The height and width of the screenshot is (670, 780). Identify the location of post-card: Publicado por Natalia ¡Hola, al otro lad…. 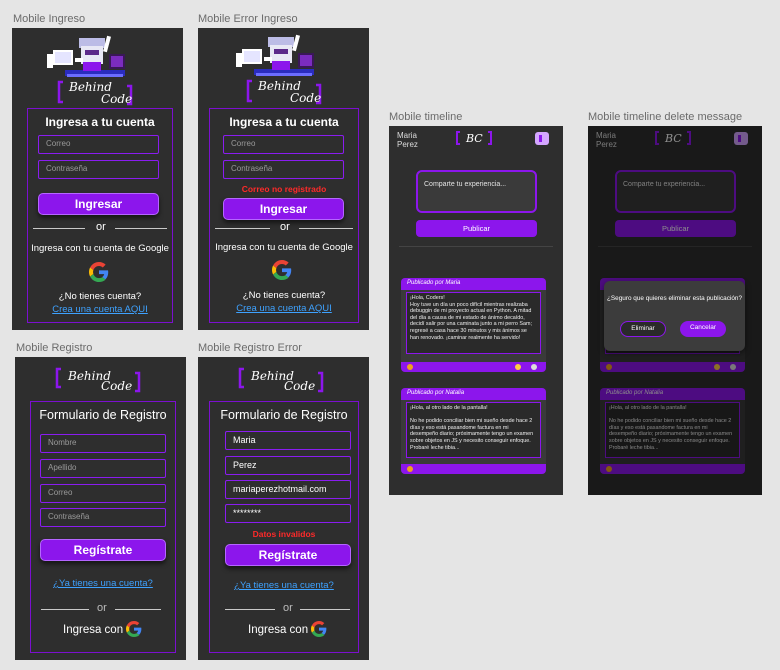
(473, 431).